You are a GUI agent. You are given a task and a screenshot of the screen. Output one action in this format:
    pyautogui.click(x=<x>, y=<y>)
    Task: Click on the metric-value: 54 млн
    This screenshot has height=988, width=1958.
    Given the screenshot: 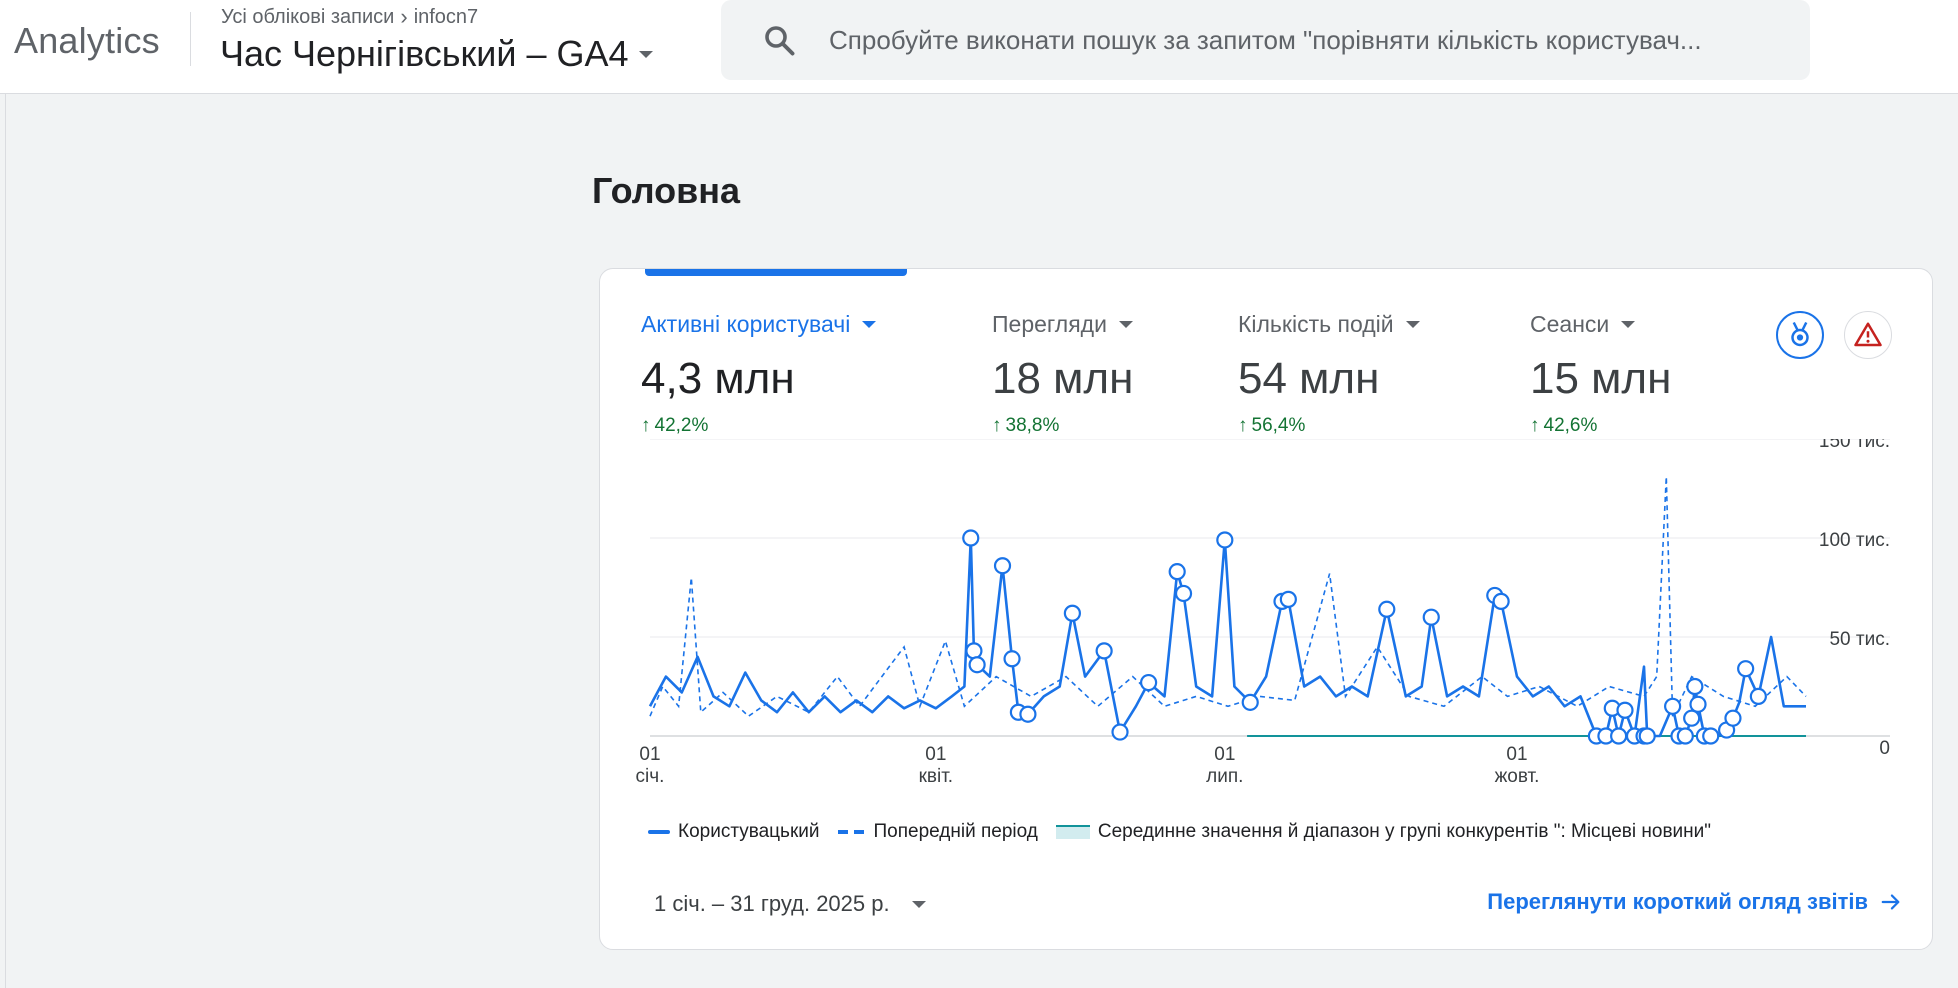 What is the action you would take?
    pyautogui.click(x=1309, y=378)
    